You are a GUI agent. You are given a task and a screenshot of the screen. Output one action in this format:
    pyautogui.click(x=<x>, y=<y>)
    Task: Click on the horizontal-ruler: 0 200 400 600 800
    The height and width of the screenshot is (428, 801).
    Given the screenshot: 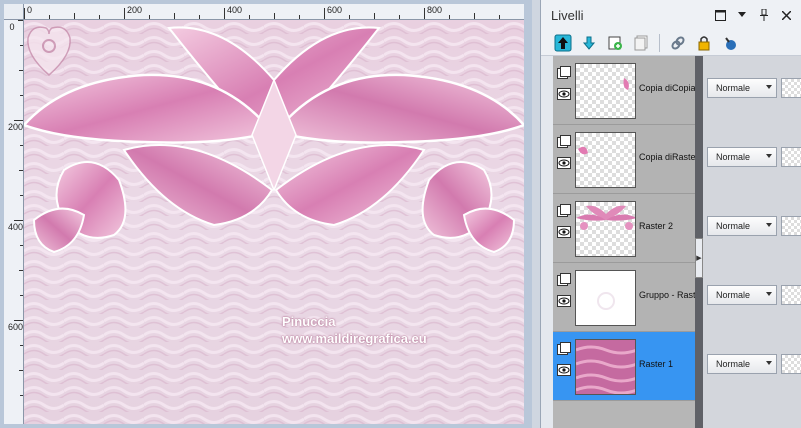 What is the action you would take?
    pyautogui.click(x=274, y=12)
    